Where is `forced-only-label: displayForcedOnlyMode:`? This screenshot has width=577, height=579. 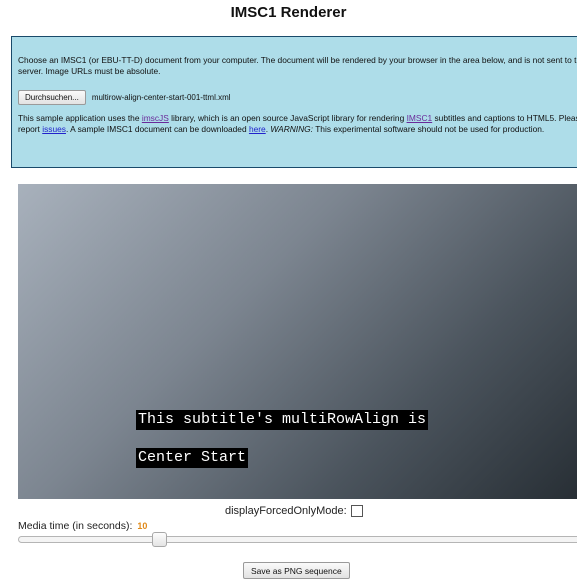
forced-only-label: displayForcedOnlyMode: is located at coordinates (286, 511).